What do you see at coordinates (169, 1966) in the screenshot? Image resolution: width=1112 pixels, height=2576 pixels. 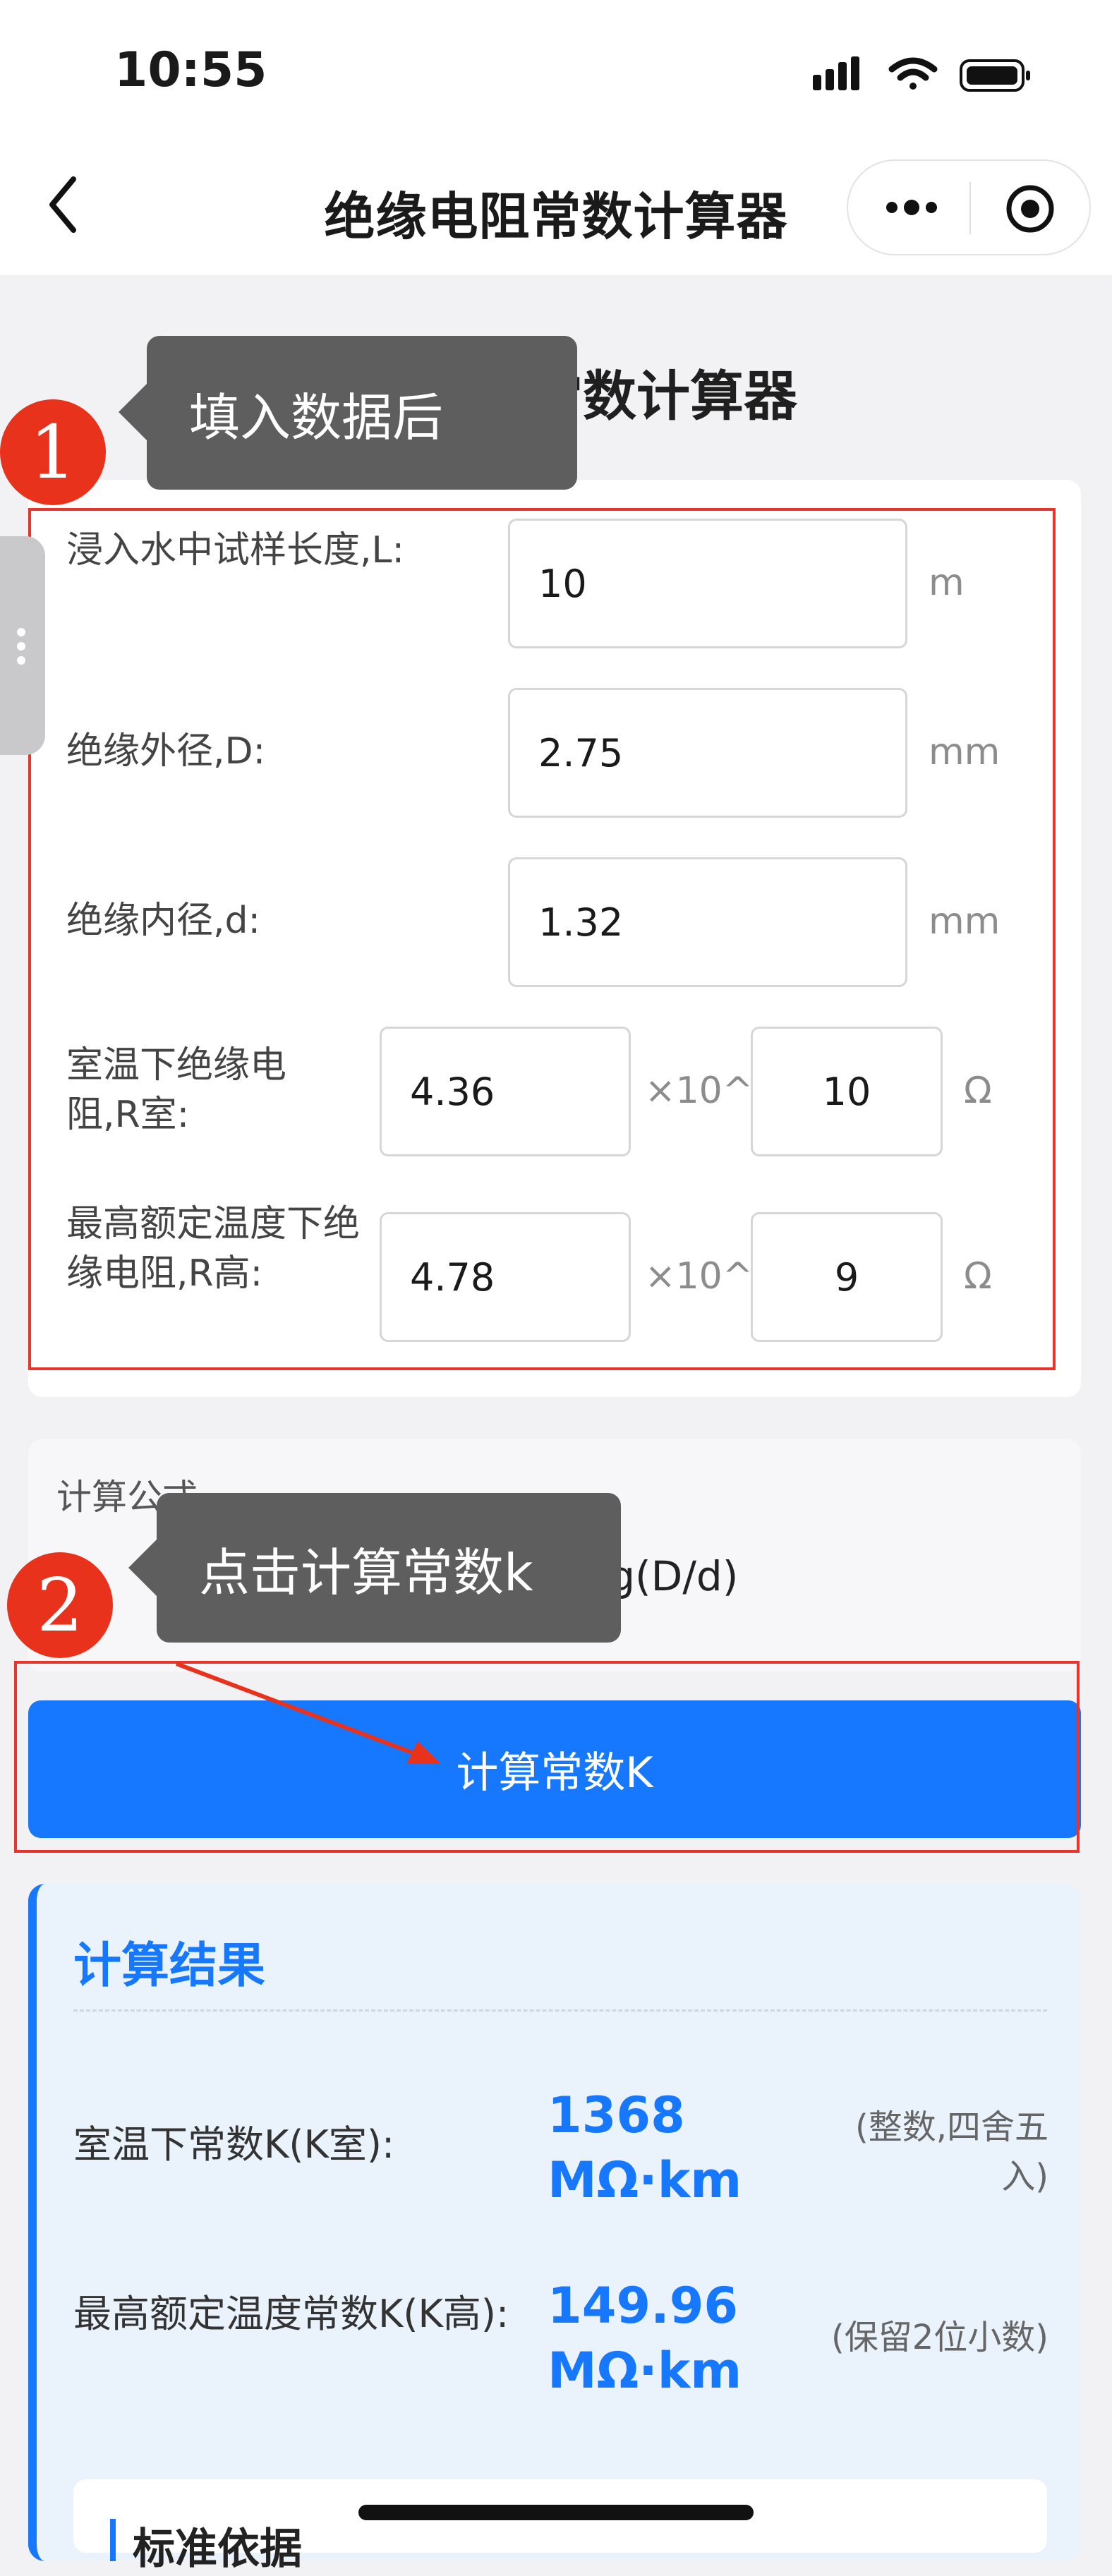 I see `result-title: 计算结果` at bounding box center [169, 1966].